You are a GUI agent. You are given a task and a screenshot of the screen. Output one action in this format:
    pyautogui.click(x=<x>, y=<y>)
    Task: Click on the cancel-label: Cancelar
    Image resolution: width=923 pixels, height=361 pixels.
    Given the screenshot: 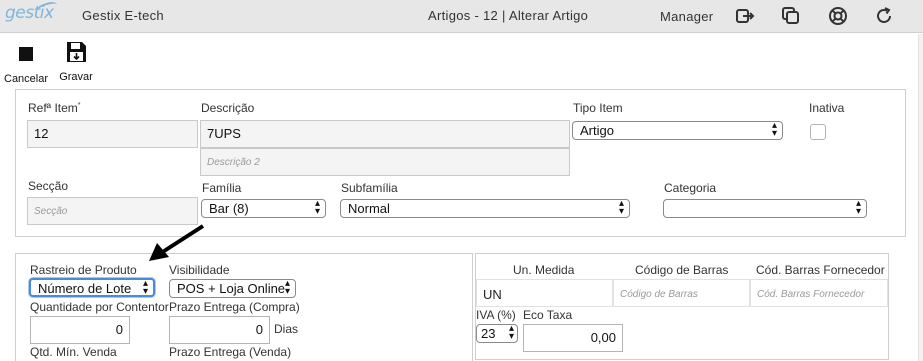 What is the action you would take?
    pyautogui.click(x=26, y=79)
    